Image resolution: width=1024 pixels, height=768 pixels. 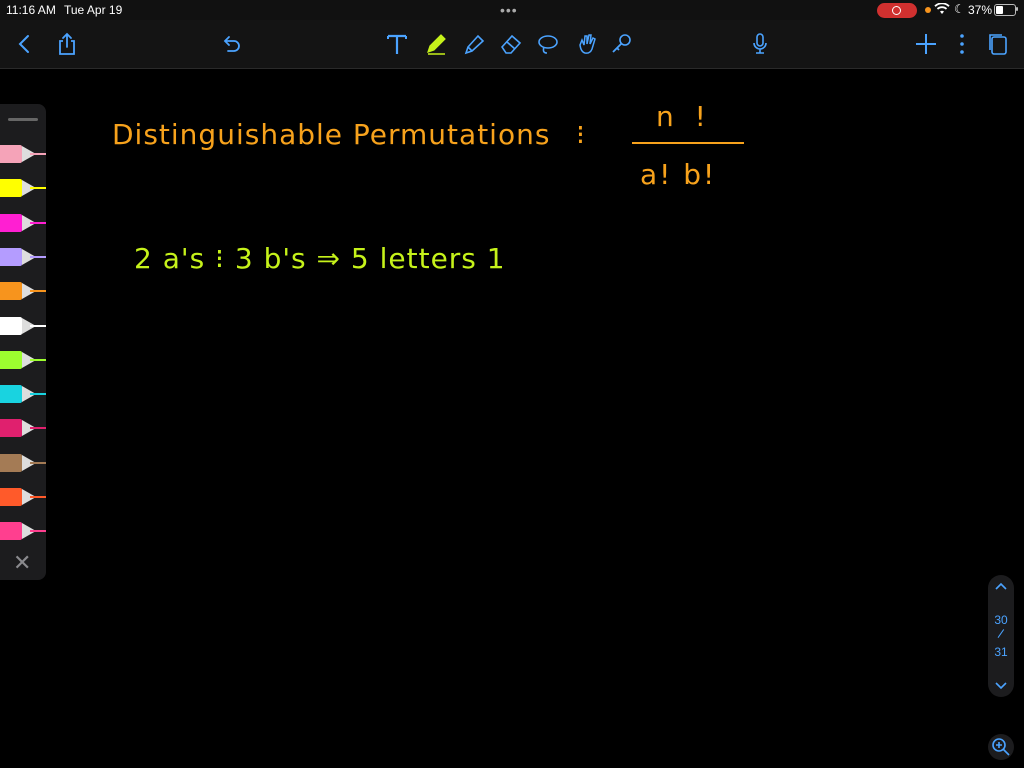 What do you see at coordinates (320, 258) in the screenshot?
I see `note-line-2: 2 a's ⁝ 3 b's ⇒ 5 letters 1` at bounding box center [320, 258].